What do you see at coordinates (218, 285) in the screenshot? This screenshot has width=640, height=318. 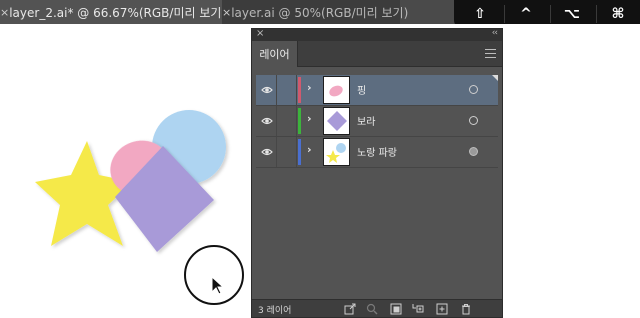 I see `arrow-cursor-icon` at bounding box center [218, 285].